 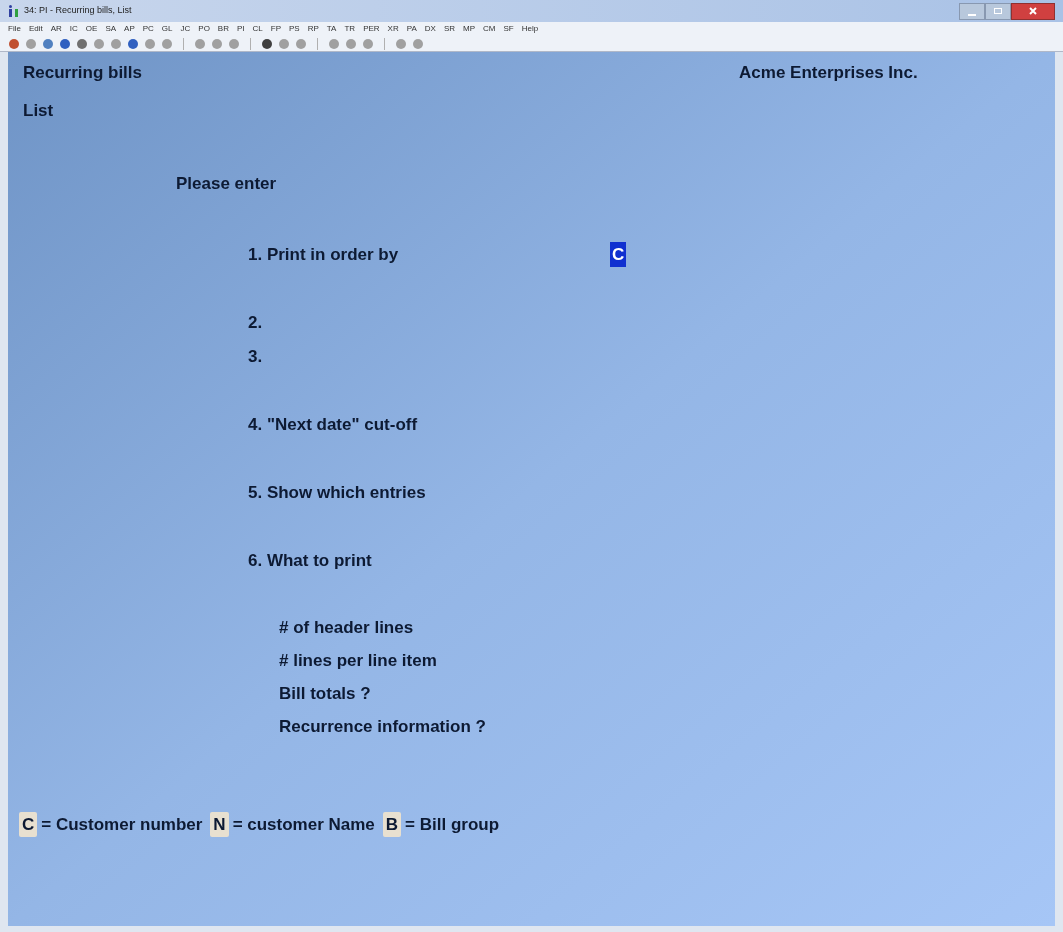 I want to click on company-name: Acme Enterprises Inc., so click(x=828, y=73).